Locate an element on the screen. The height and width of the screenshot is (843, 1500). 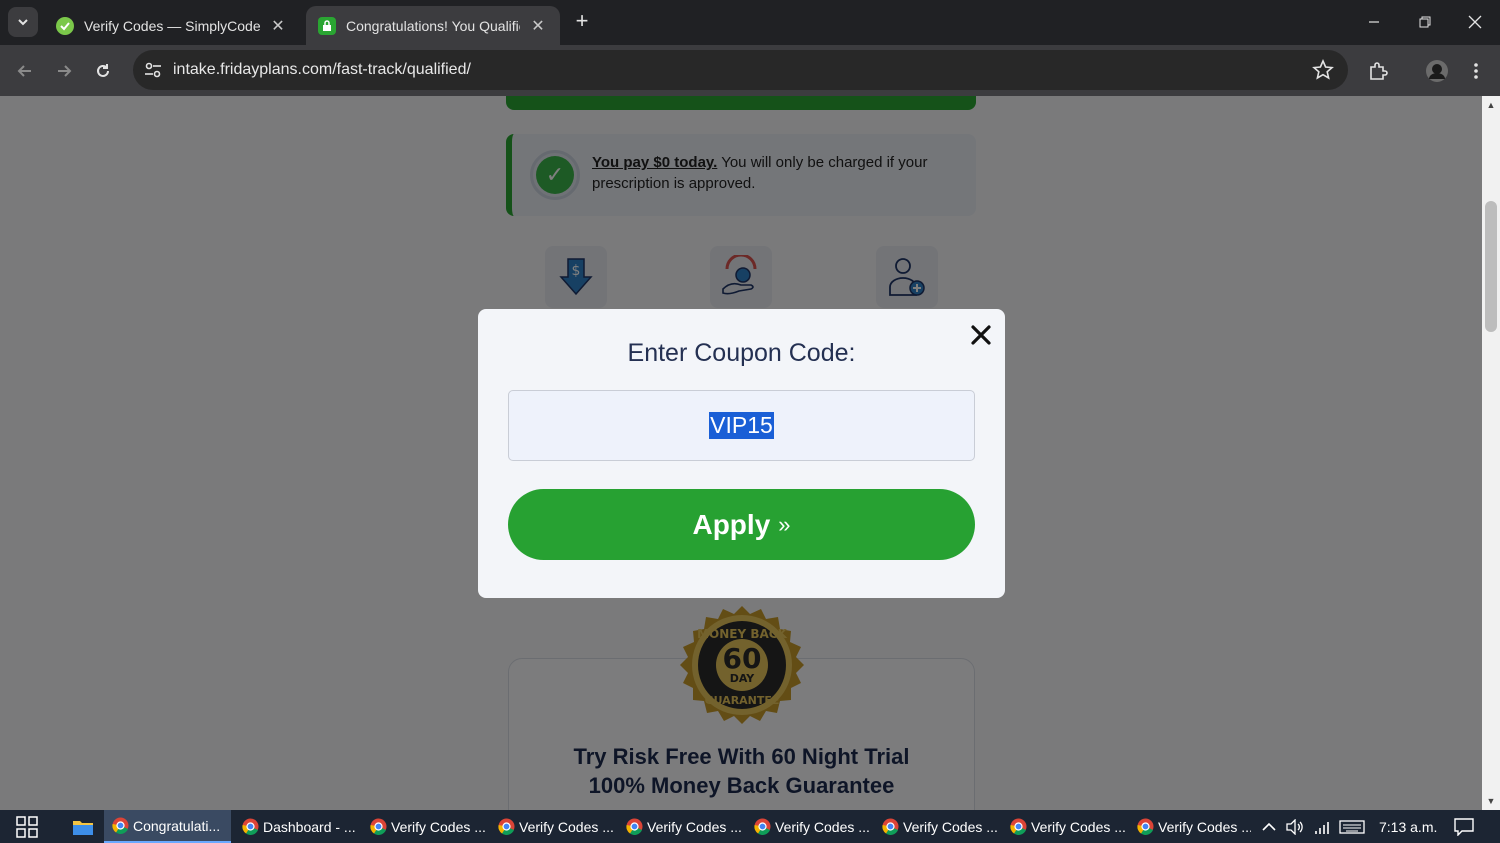
scroll-down-arrow-icon: ▼ is located at coordinates (1491, 801).